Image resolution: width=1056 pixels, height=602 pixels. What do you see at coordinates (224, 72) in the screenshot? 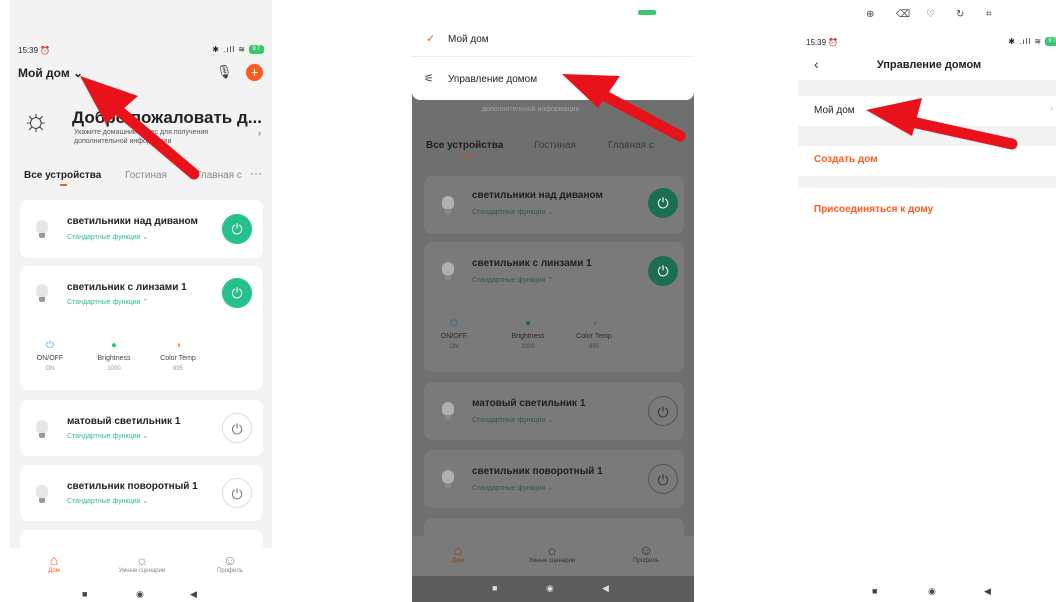
I see `mic-icon: 🎙︎` at bounding box center [224, 72].